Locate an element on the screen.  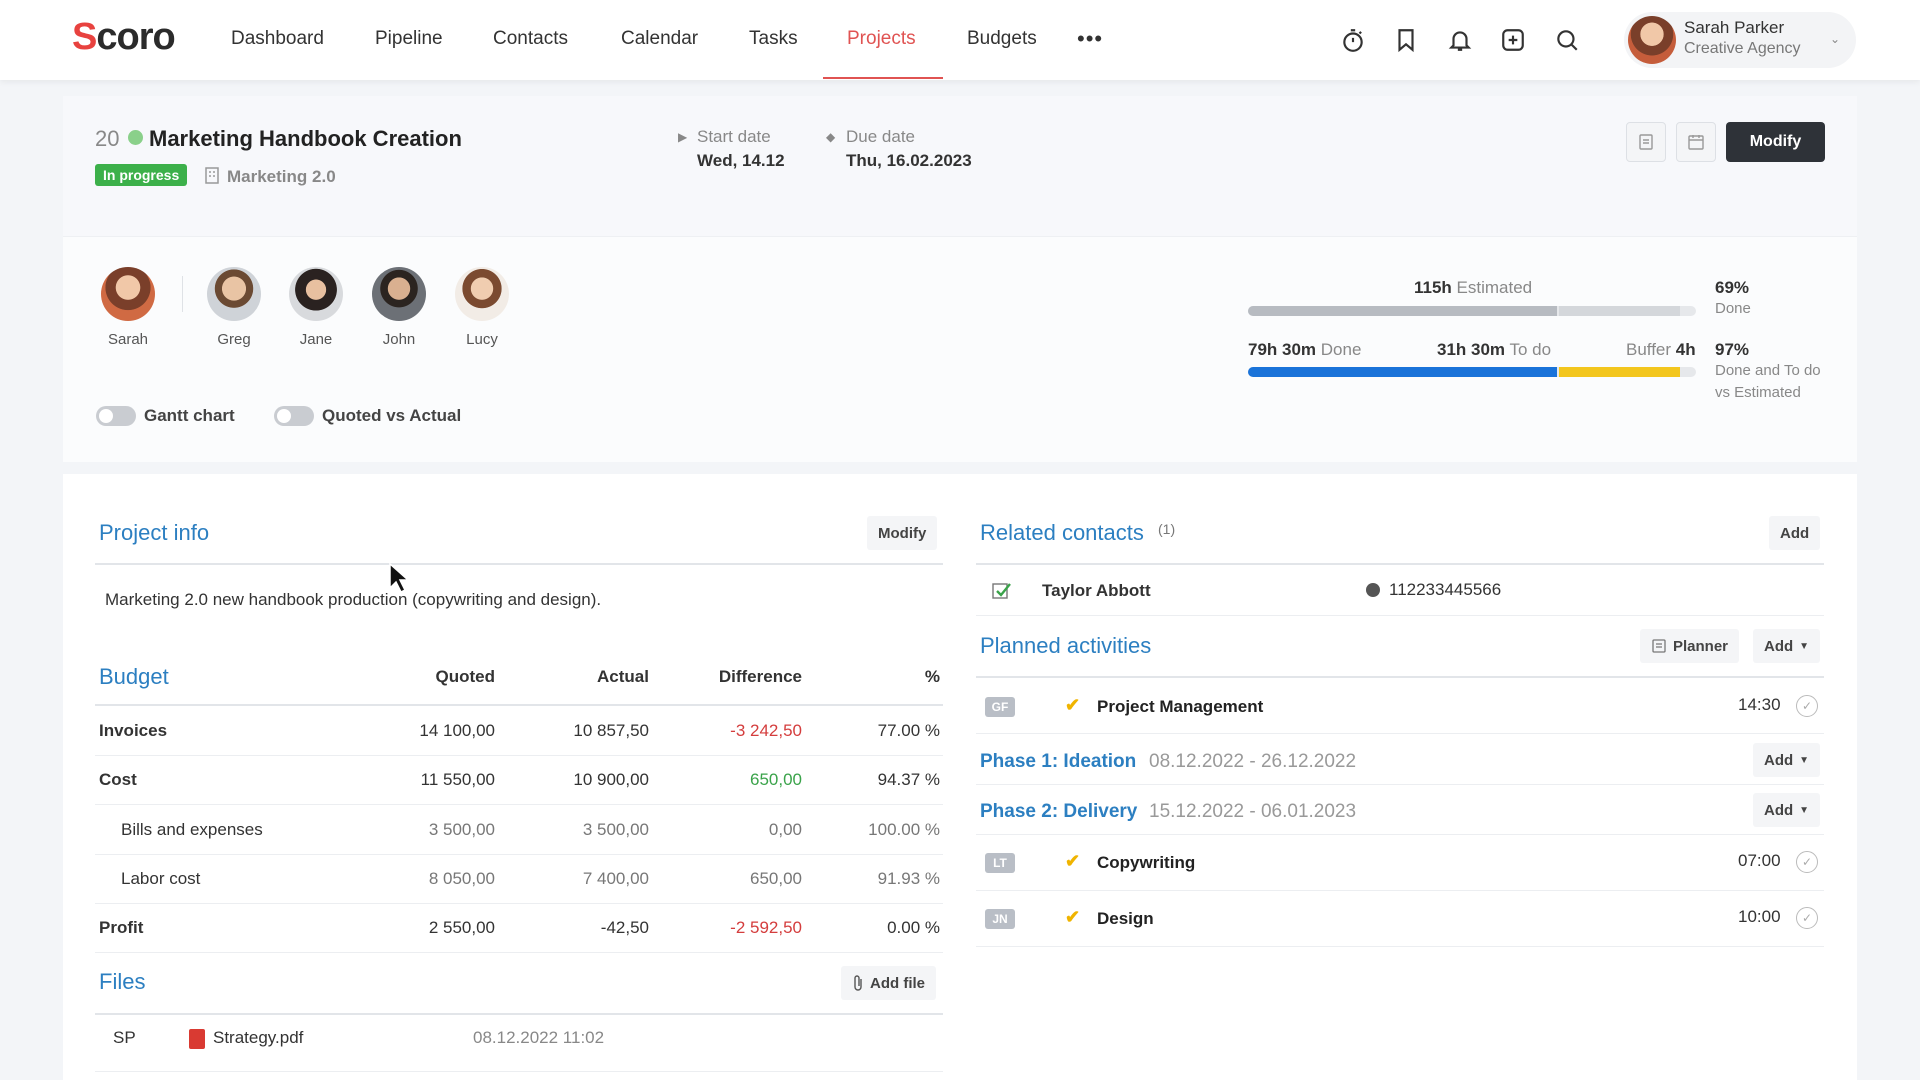
contact-phone: 112233445566 is located at coordinates (1445, 590).